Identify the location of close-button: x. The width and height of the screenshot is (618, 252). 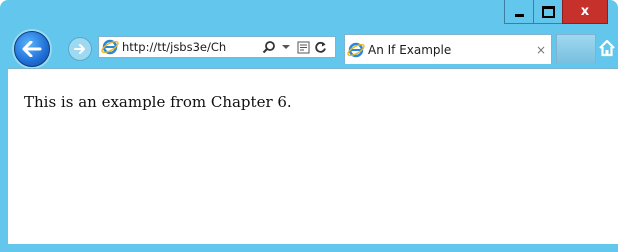
(585, 12).